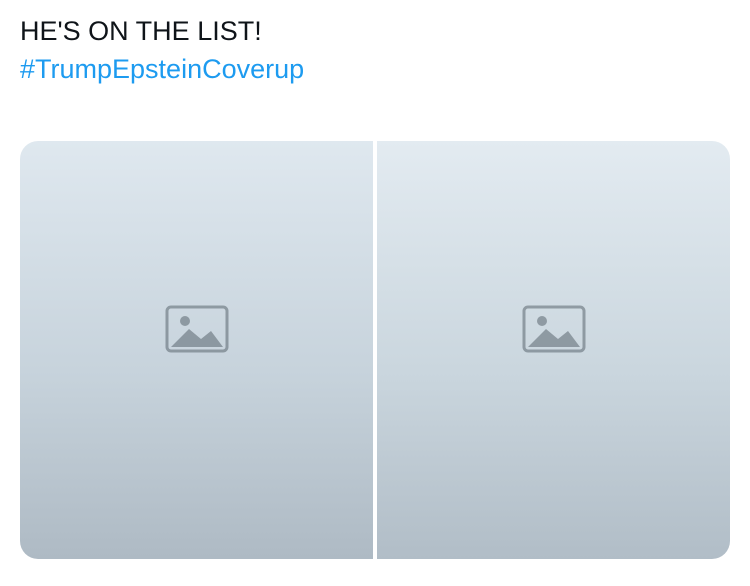 This screenshot has height=586, width=750. I want to click on post-text: HE'S ON THE LIST! #TrumpEpsteinCoverup, so click(162, 50).